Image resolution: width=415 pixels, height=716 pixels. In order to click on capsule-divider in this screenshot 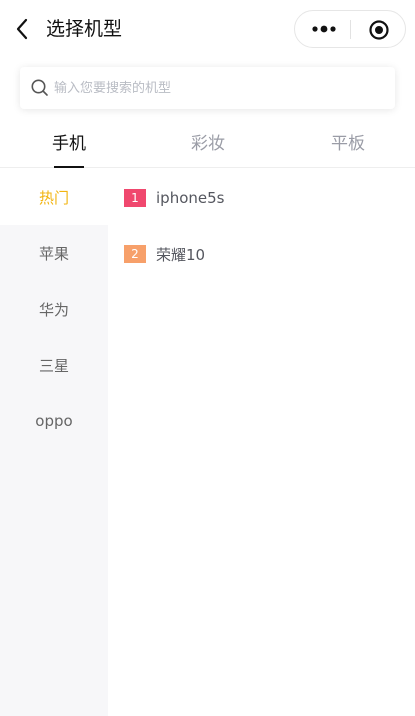, I will do `click(350, 29)`.